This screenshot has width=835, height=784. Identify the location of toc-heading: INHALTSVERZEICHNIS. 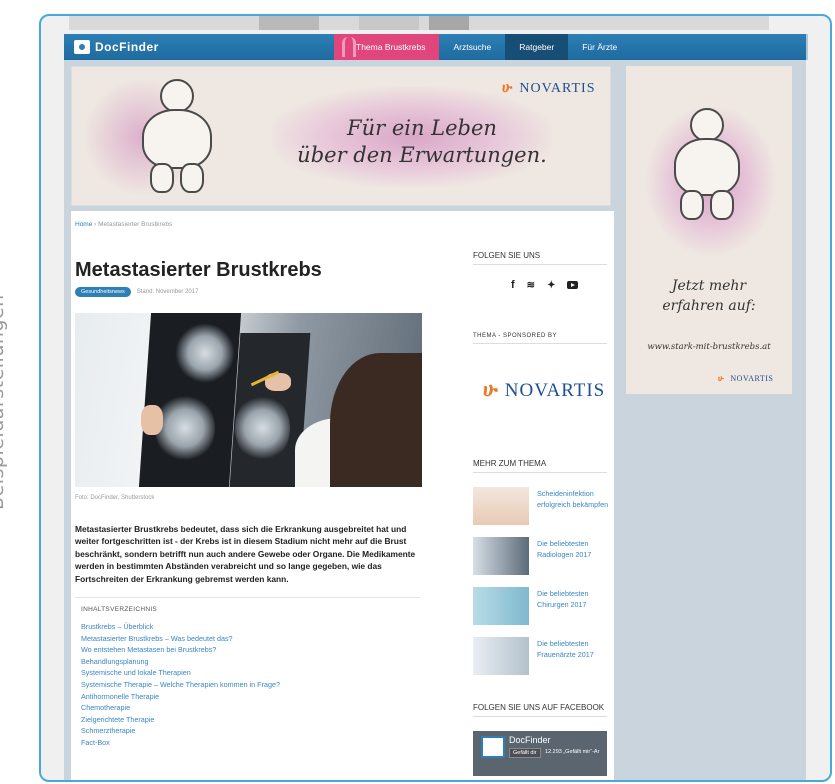
(119, 609).